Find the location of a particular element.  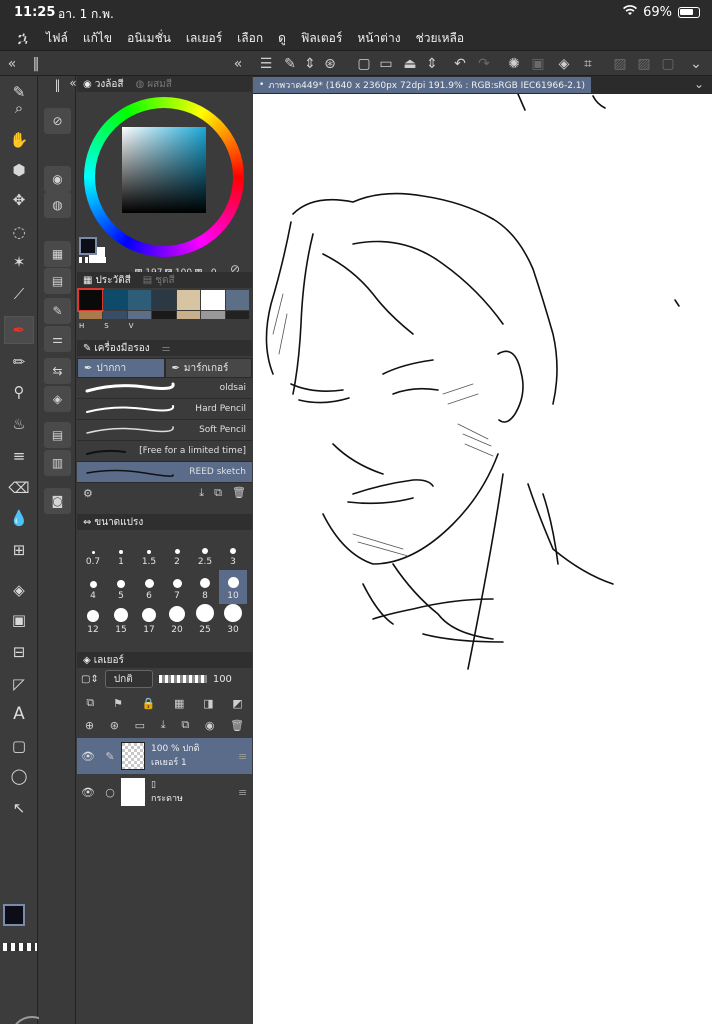

redo-icon: ↷ is located at coordinates (484, 64).